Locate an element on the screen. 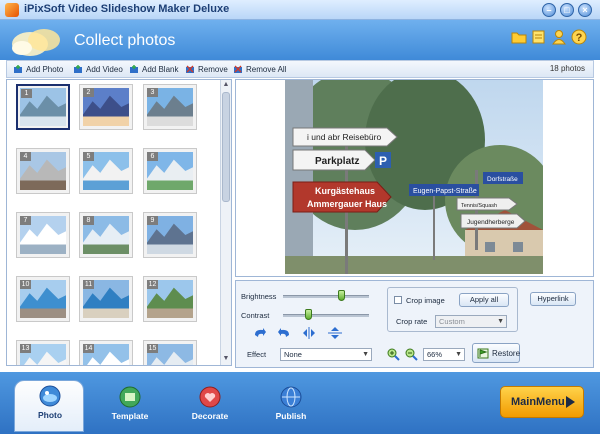 Image resolution: width=600 pixels, height=434 pixels. restore-button: Restore is located at coordinates (496, 353).